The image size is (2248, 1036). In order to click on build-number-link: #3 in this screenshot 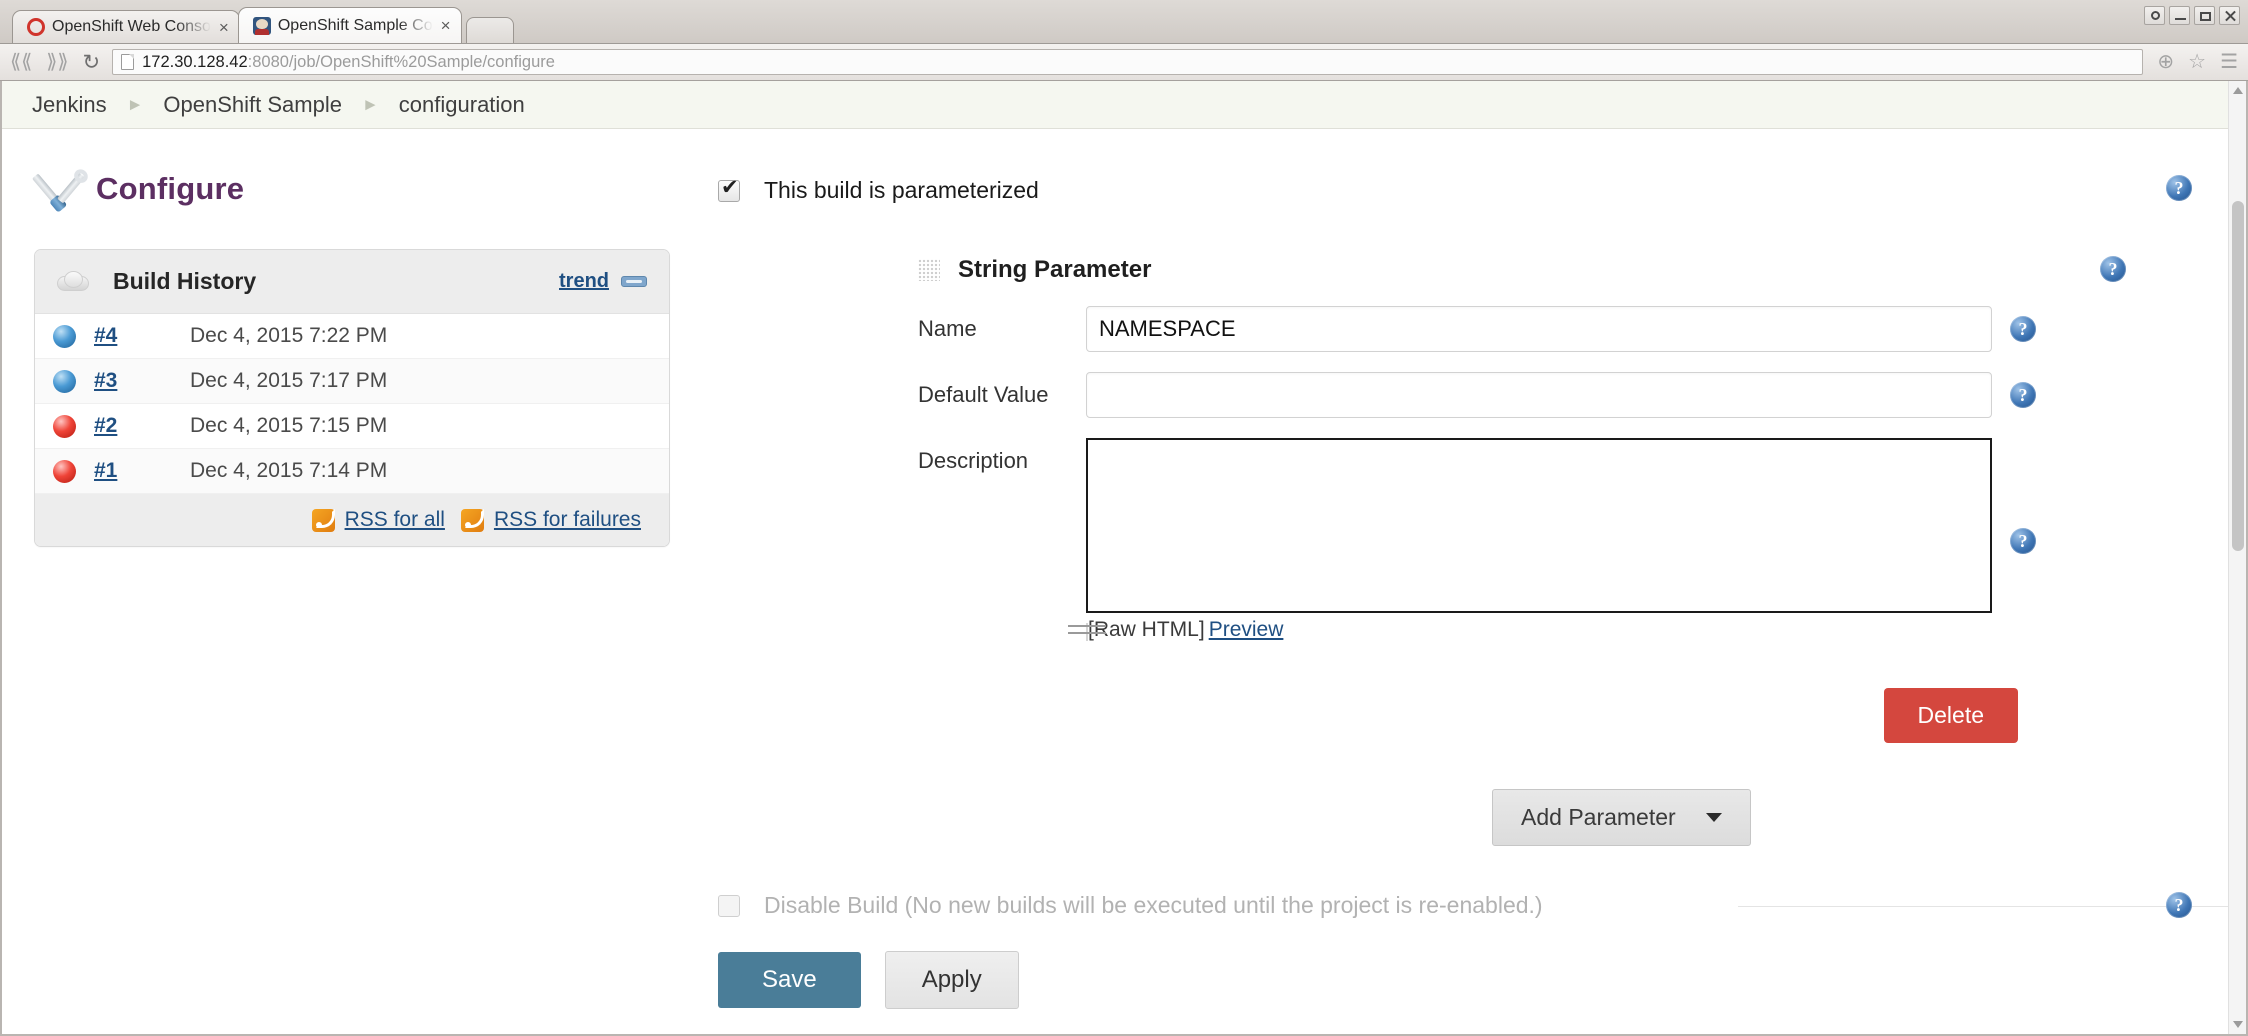, I will do `click(142, 381)`.